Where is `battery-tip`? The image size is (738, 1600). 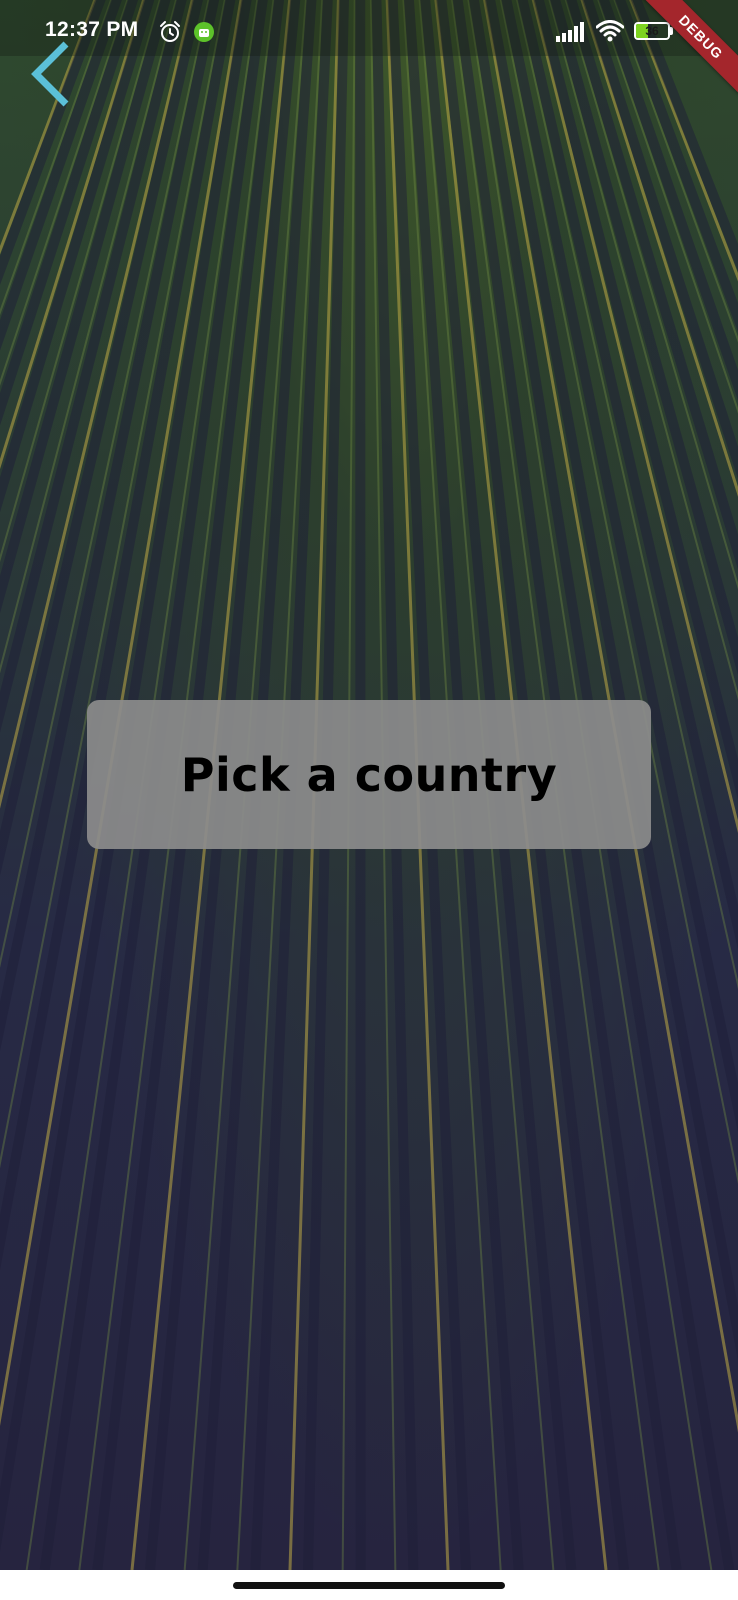 battery-tip is located at coordinates (671, 31).